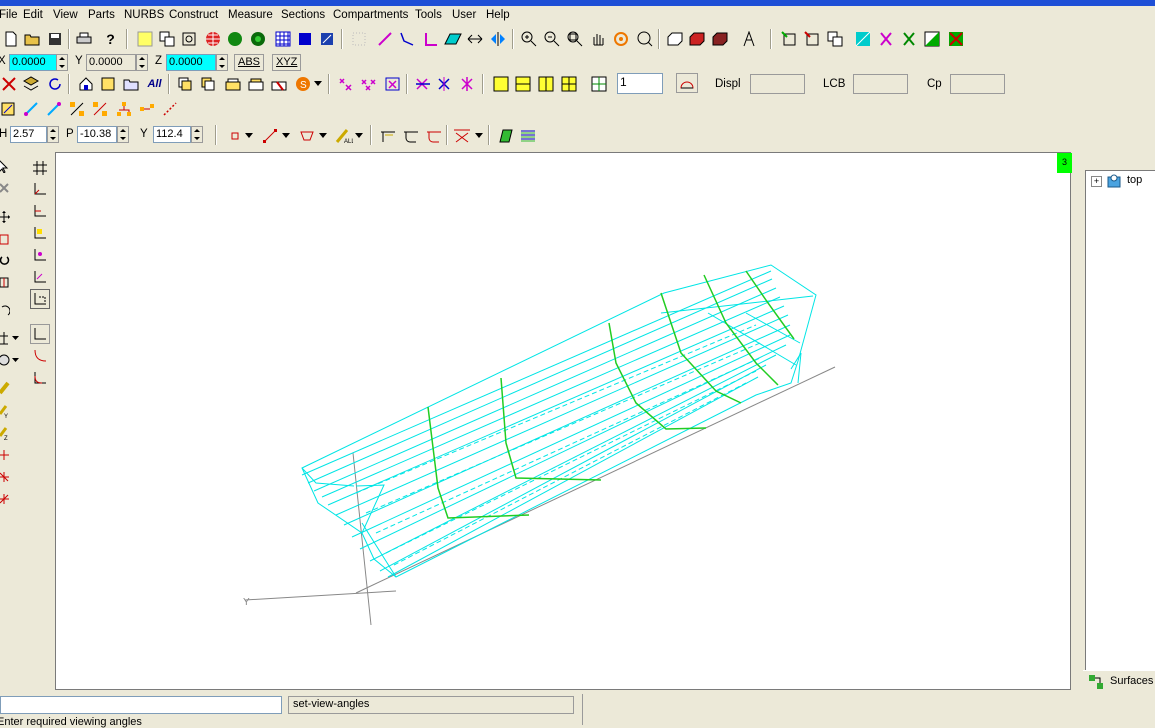  Describe the element at coordinates (479, 135) in the screenshot. I see `contour-dropdown-icon` at that location.